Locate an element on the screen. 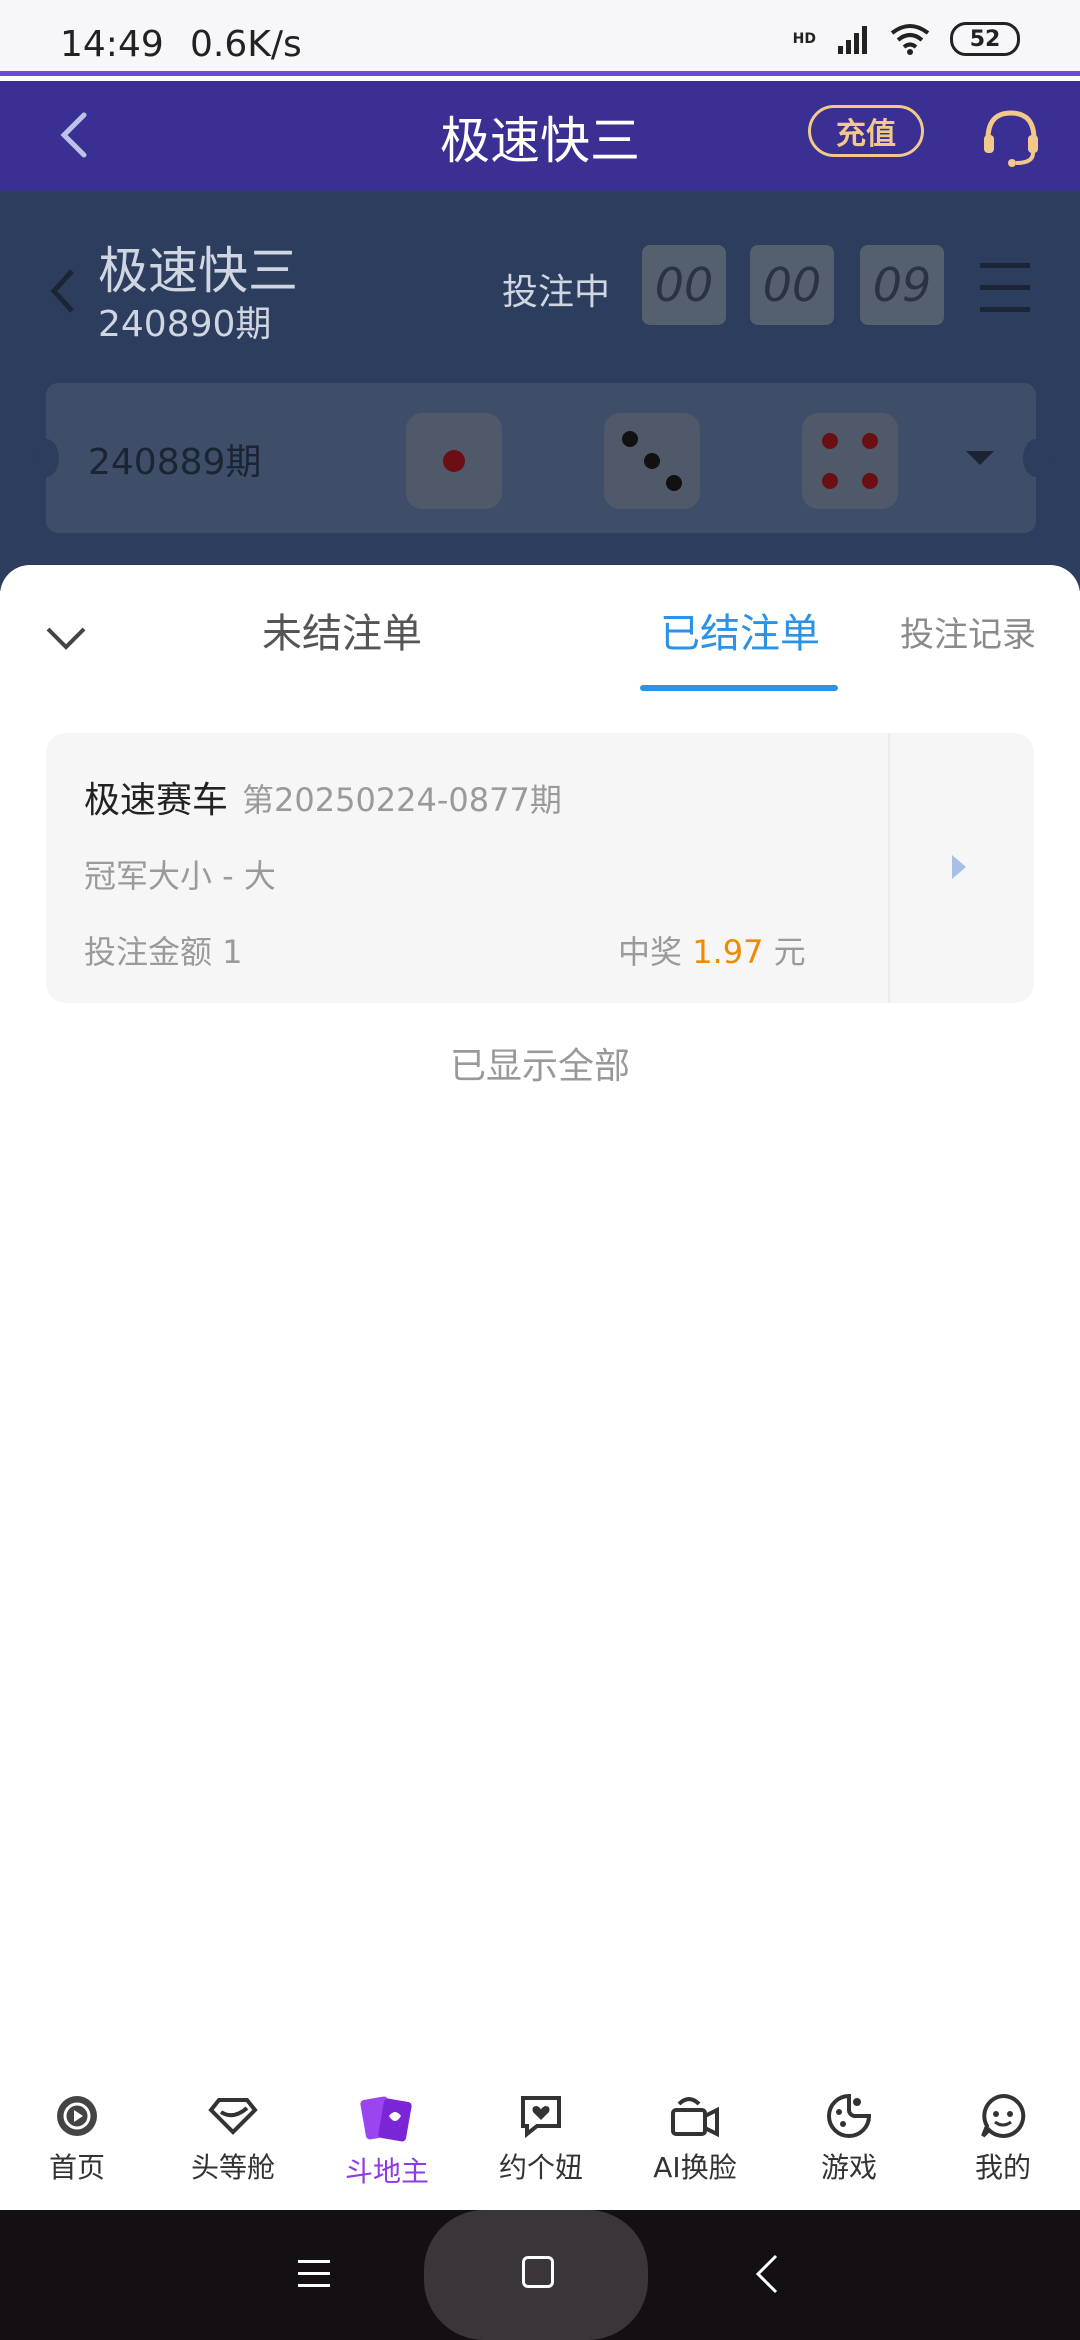 The width and height of the screenshot is (1080, 2340). win-unit: 元 is located at coordinates (789, 952).